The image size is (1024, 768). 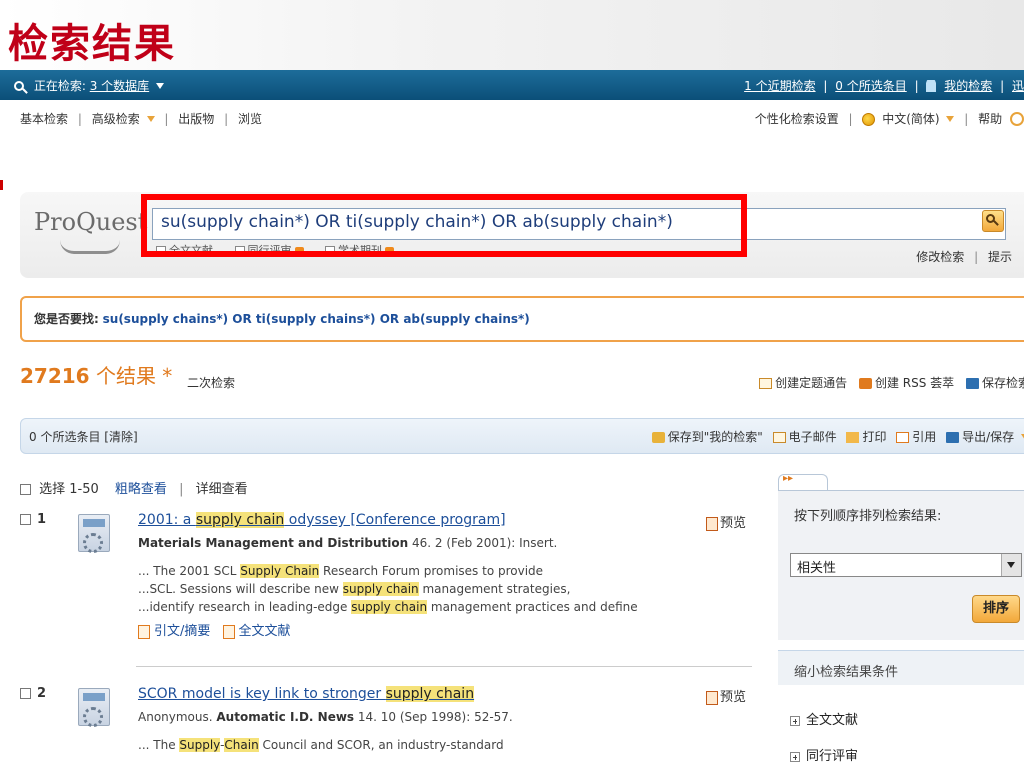 I want to click on save-to-my-research-button: 保存到"我的检索", so click(x=715, y=437).